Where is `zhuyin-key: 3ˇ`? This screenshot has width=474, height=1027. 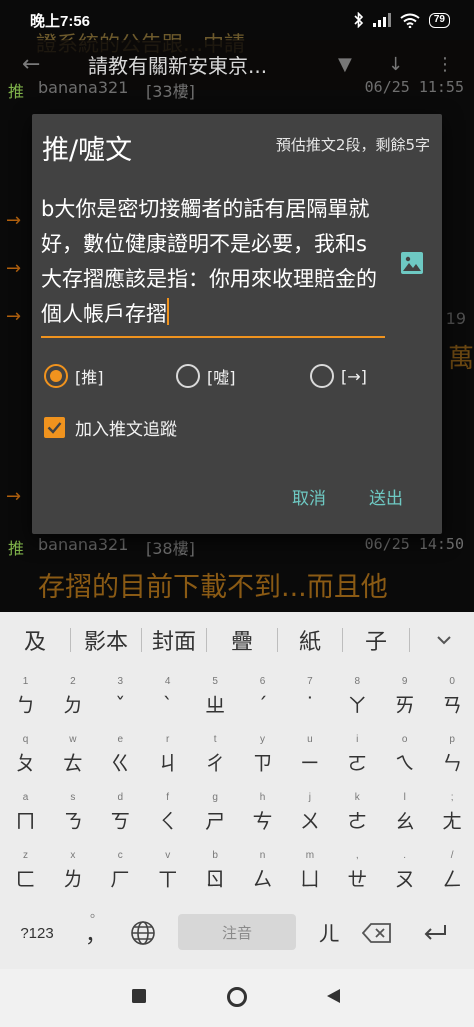
zhuyin-key: 3ˇ is located at coordinates (120, 701).